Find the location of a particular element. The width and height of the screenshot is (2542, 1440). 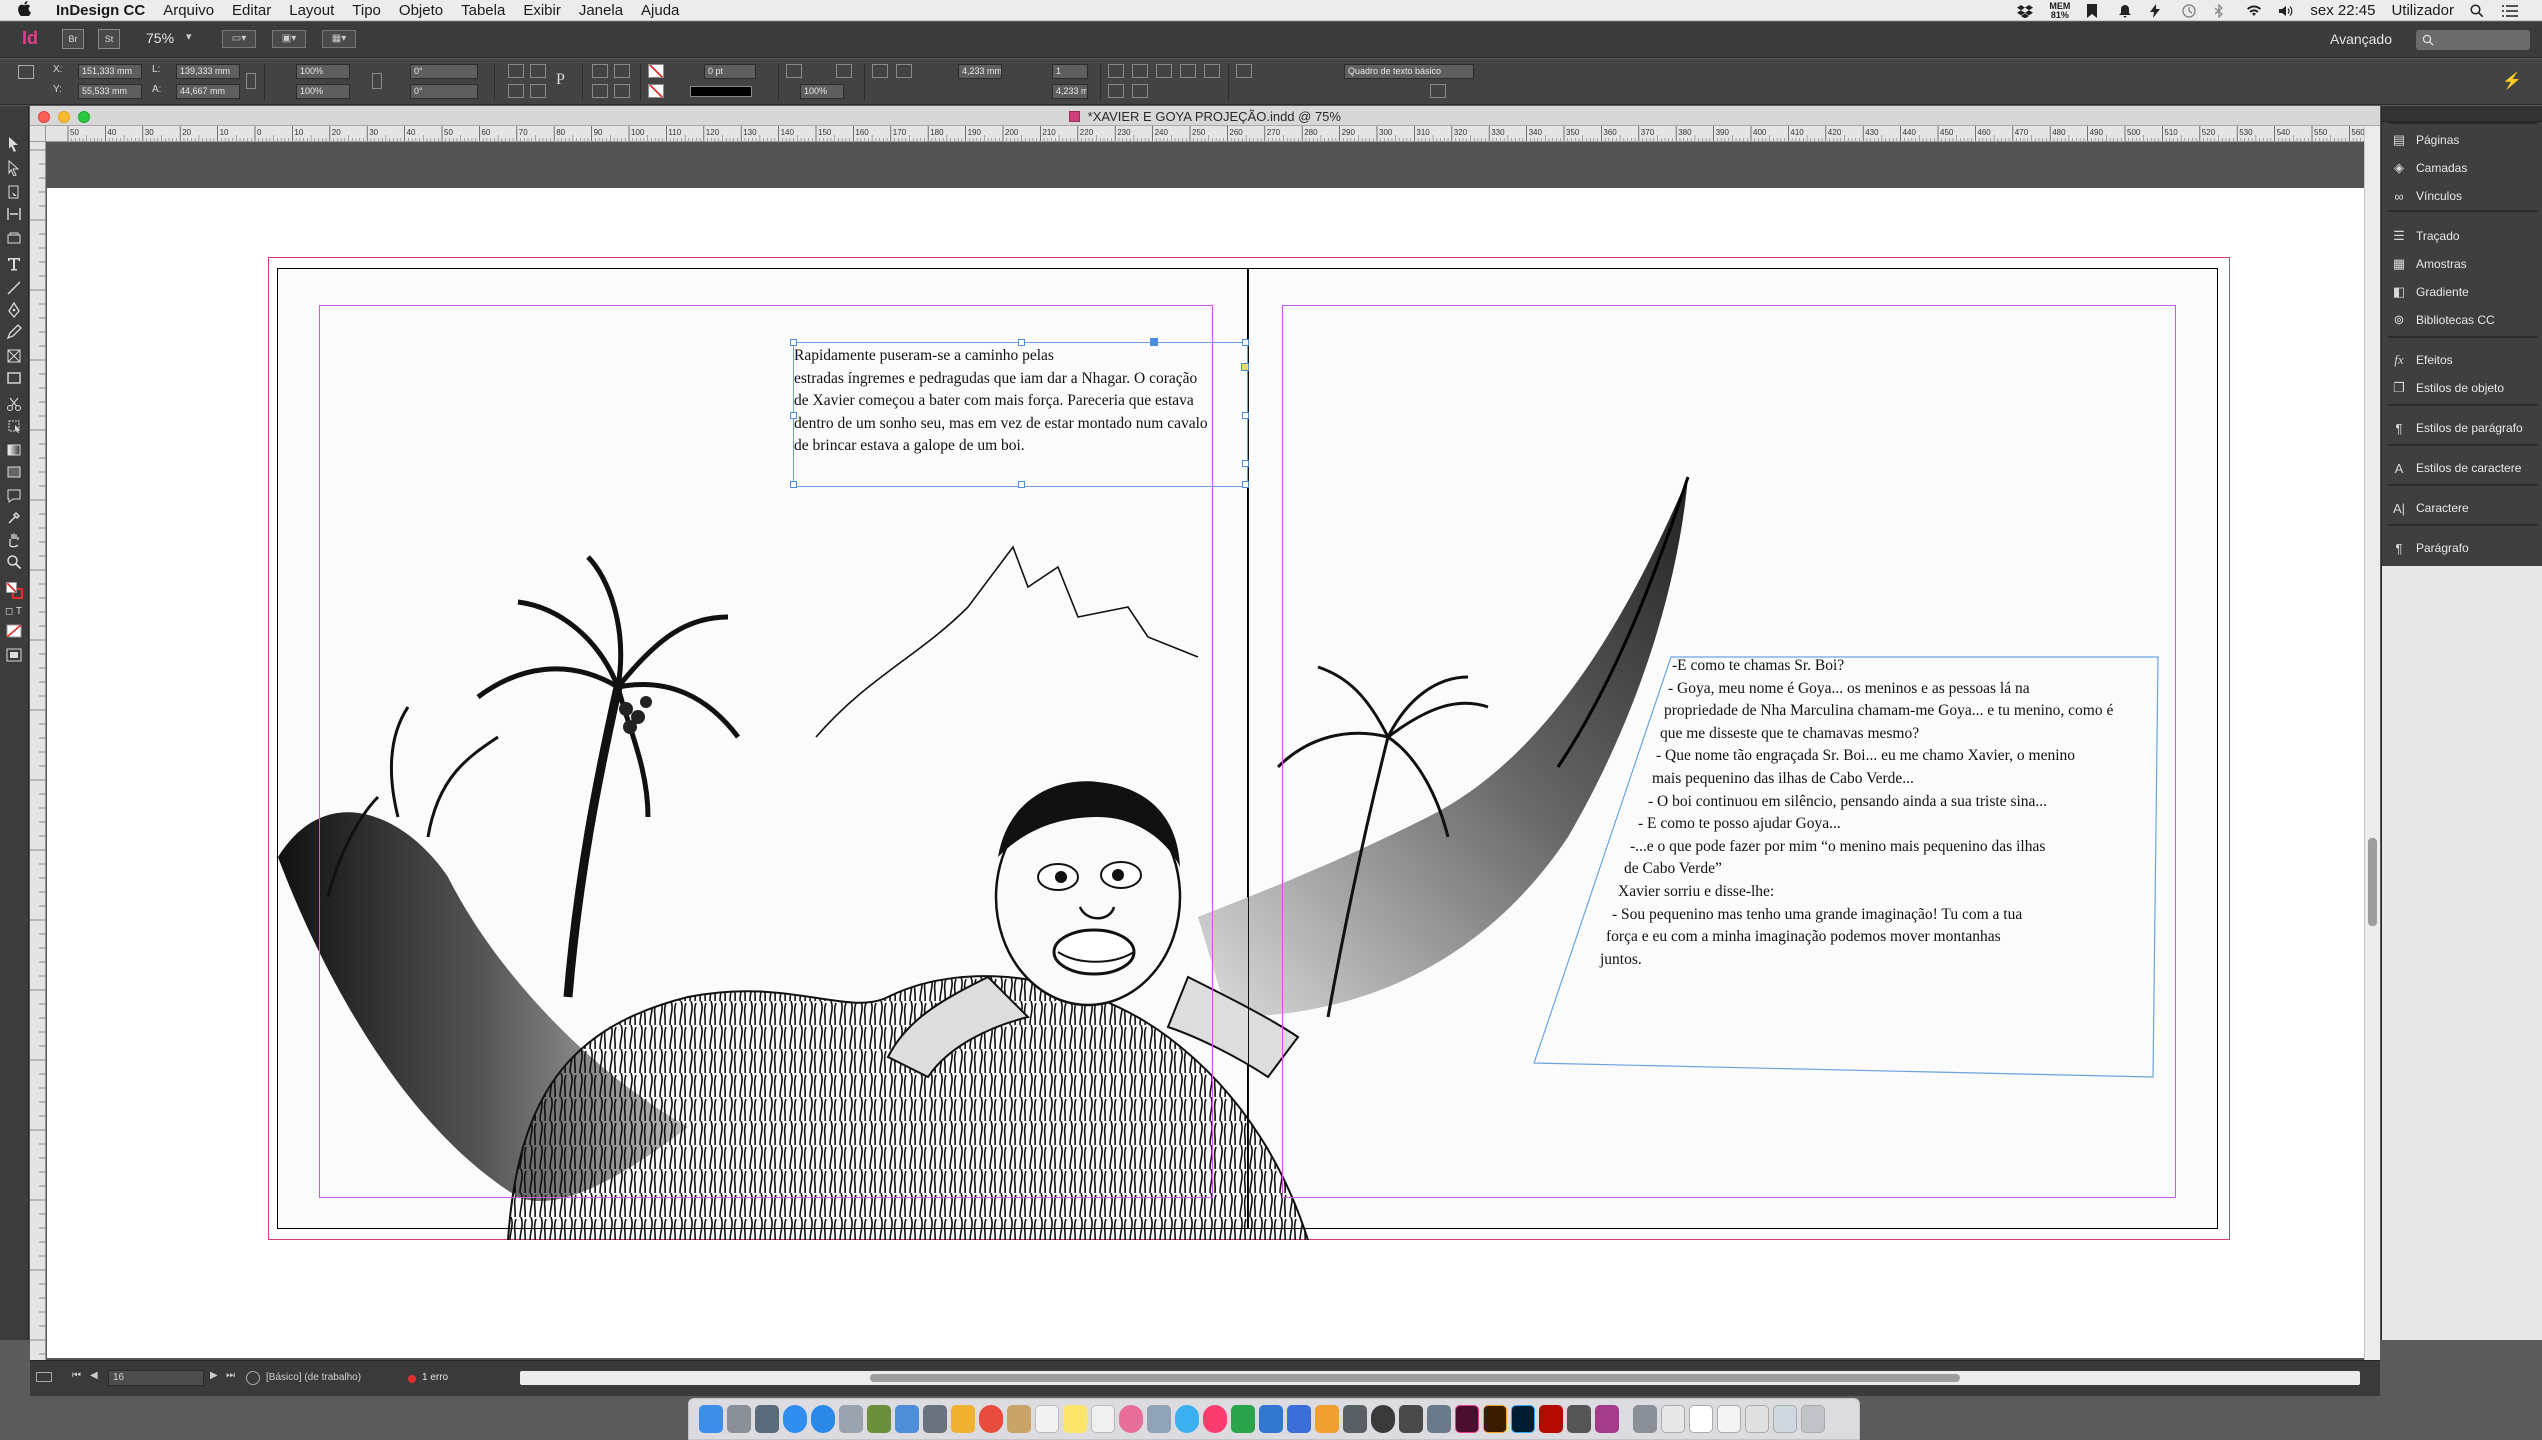

photos-icon is located at coordinates (767, 1419).